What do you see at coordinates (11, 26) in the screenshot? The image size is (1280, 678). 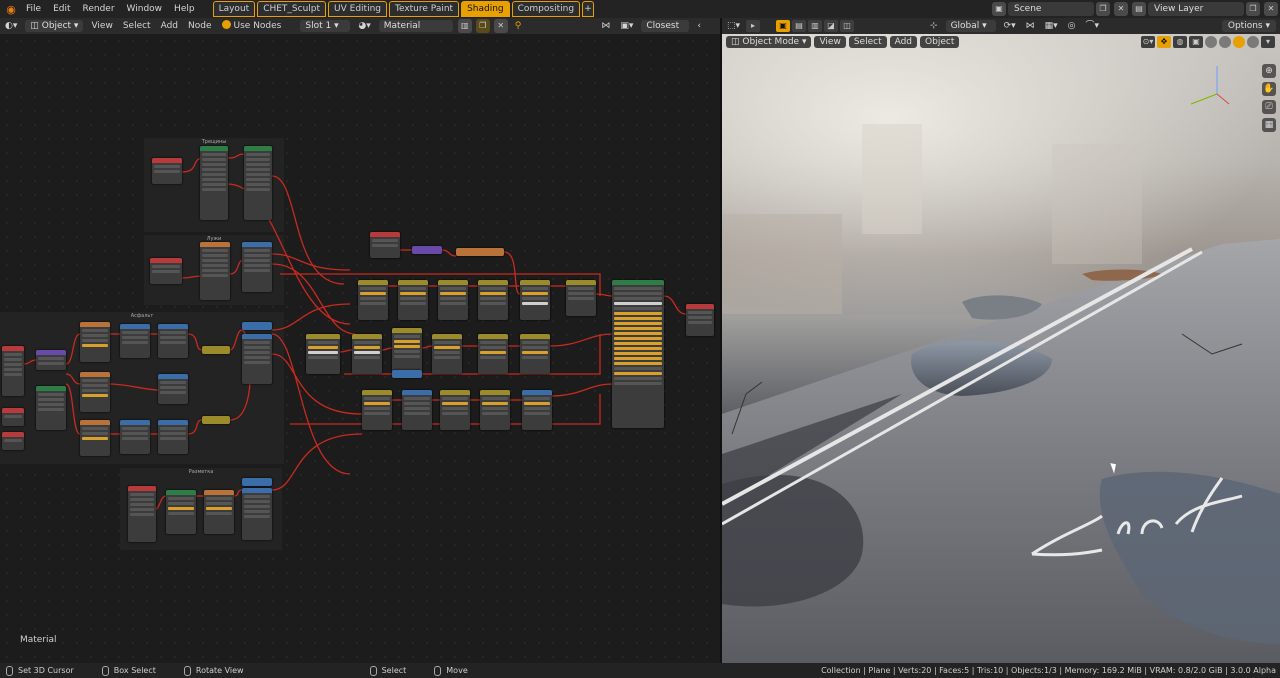 I see `editor-type-icon: ◐▾` at bounding box center [11, 26].